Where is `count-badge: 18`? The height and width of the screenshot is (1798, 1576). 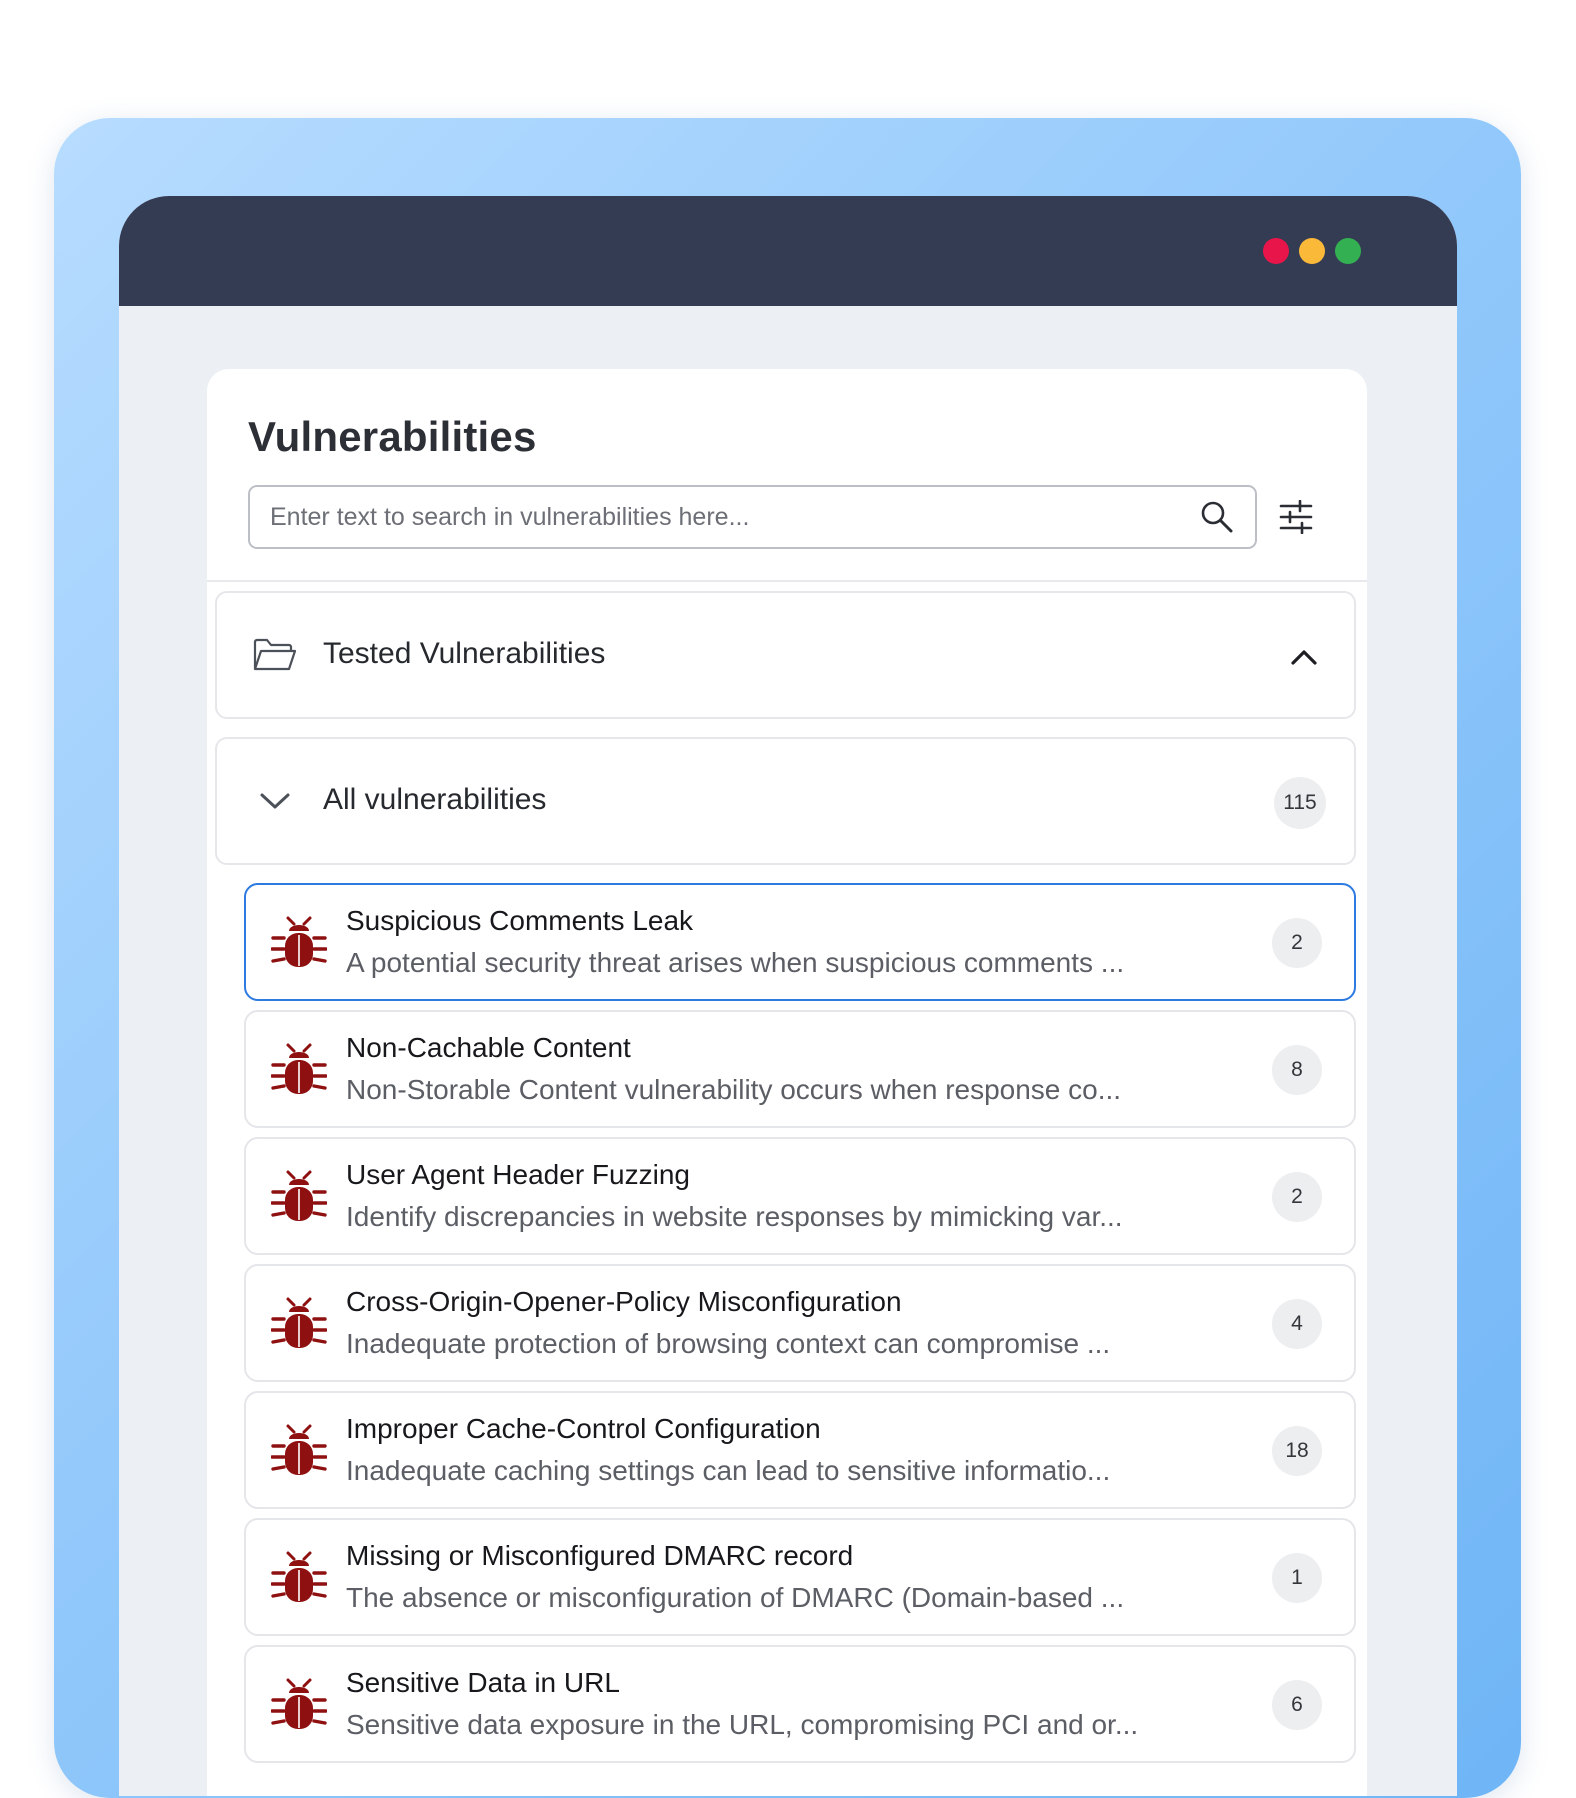 count-badge: 18 is located at coordinates (1297, 1451).